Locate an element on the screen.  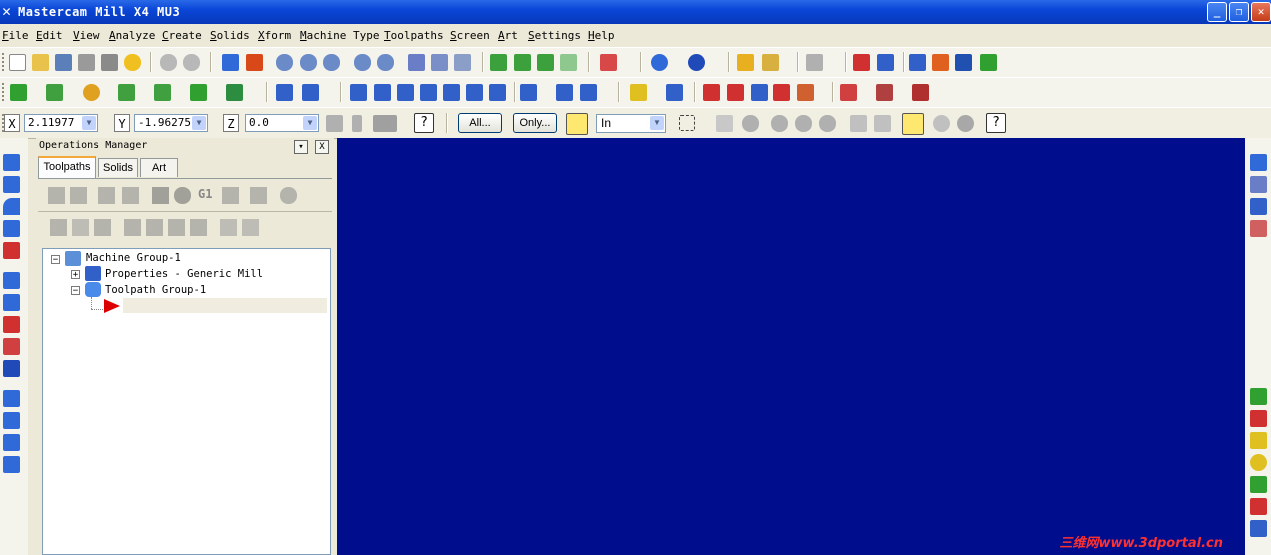
extrude-icon is located at coordinates (11, 162).